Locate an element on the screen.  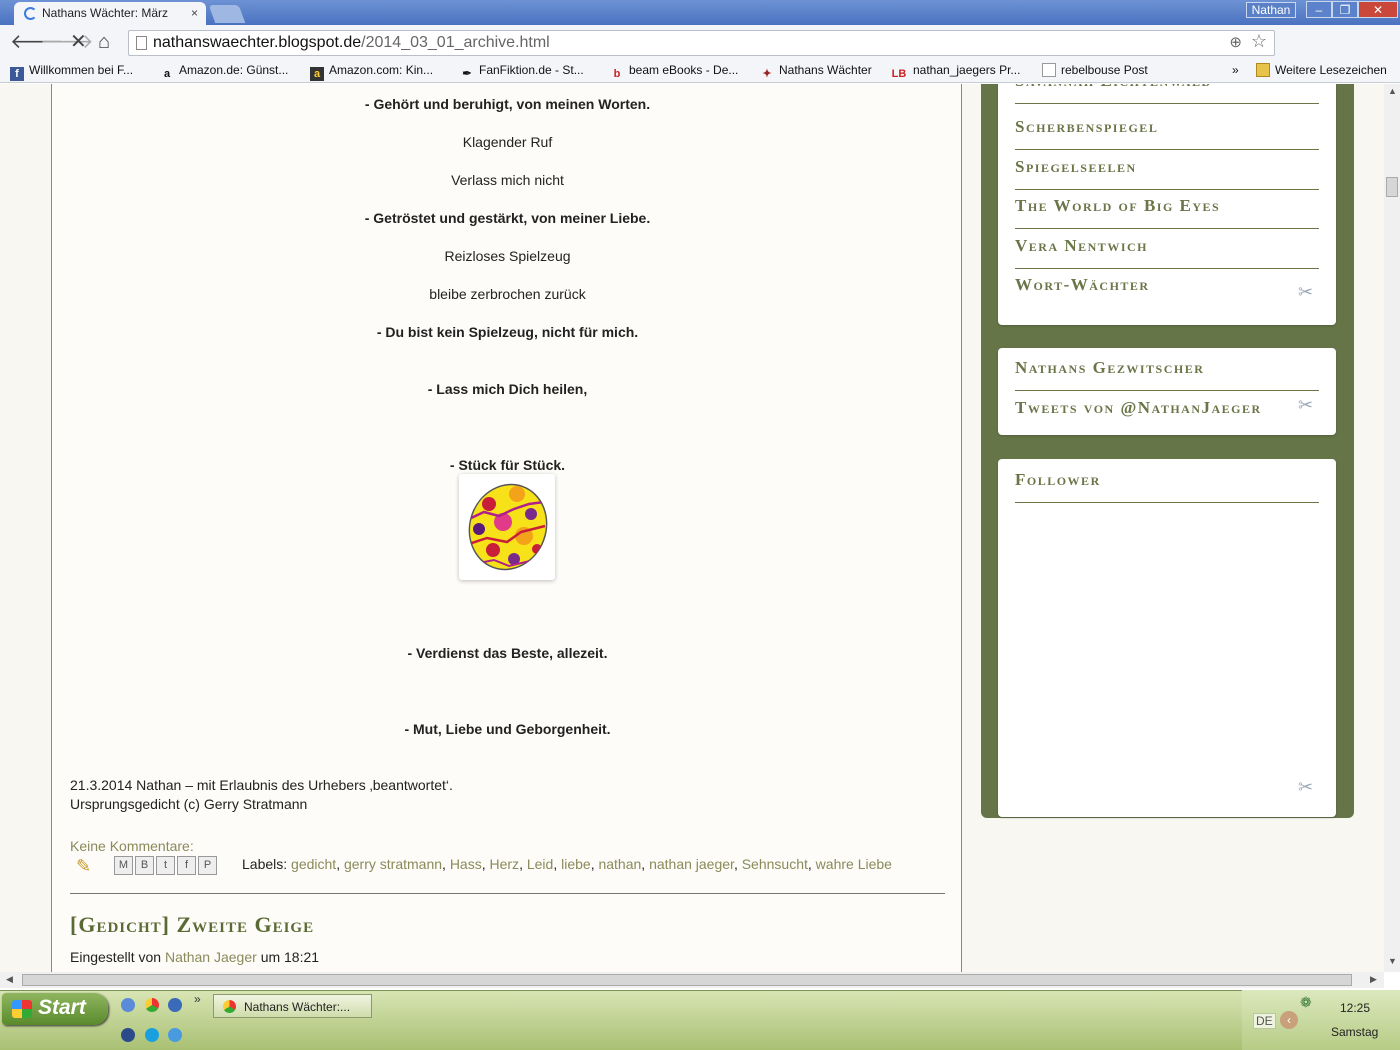
vertical-scrollbar is located at coordinates (1392, 528).